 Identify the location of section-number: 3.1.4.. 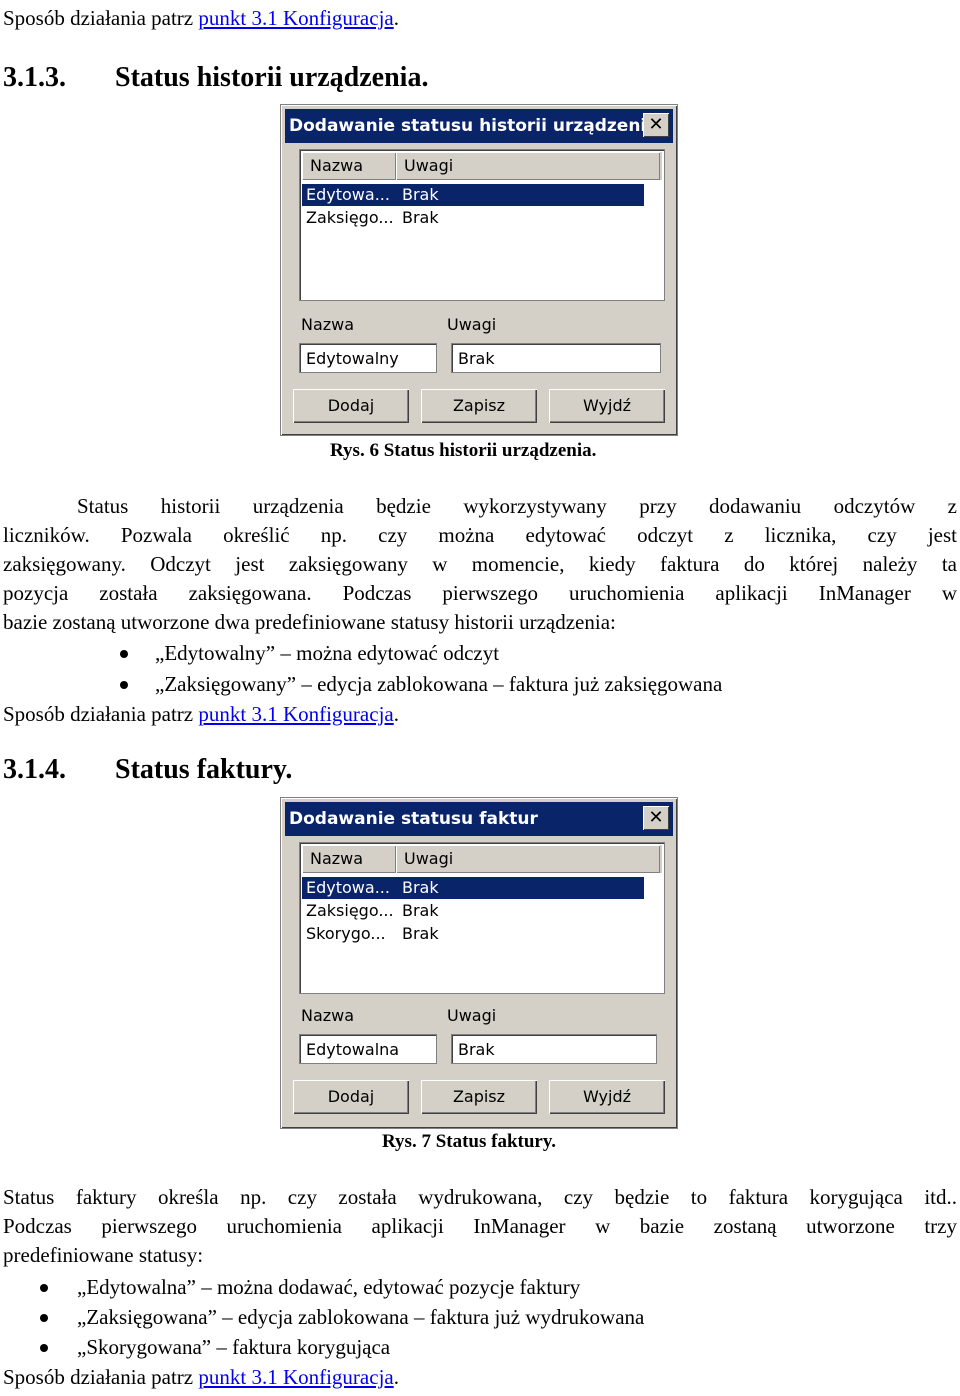
(34, 769).